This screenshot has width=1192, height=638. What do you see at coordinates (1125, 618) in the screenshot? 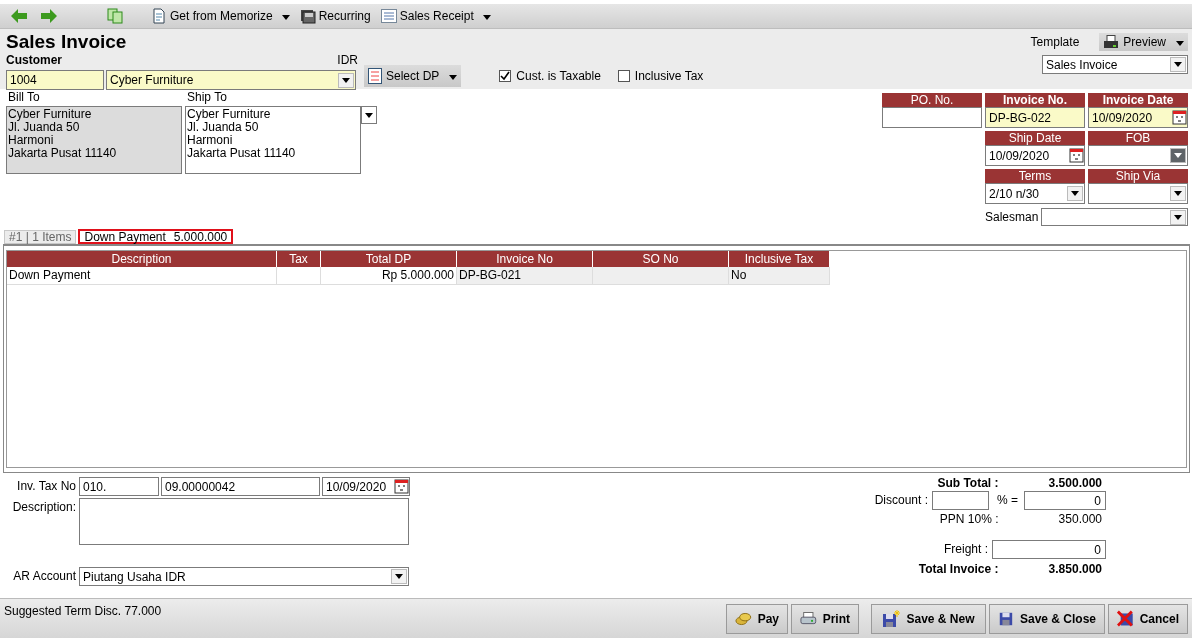
I see `cancel-icon` at bounding box center [1125, 618].